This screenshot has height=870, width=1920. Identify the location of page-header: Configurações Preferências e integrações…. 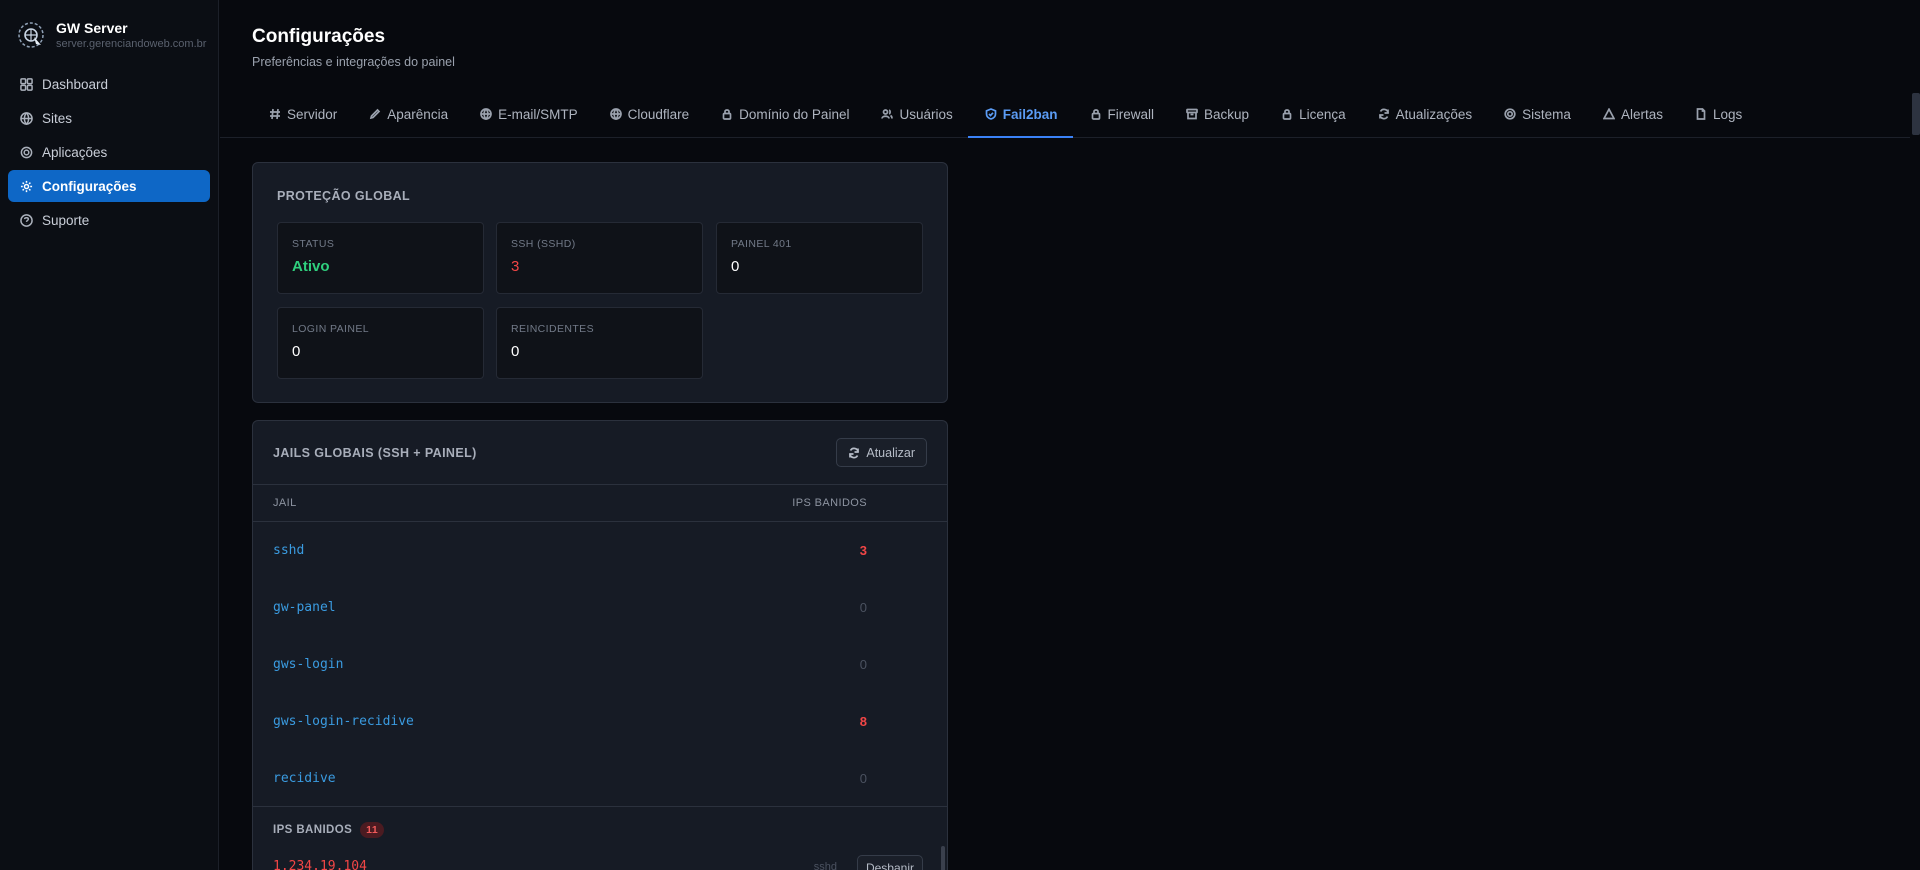
(1070, 69).